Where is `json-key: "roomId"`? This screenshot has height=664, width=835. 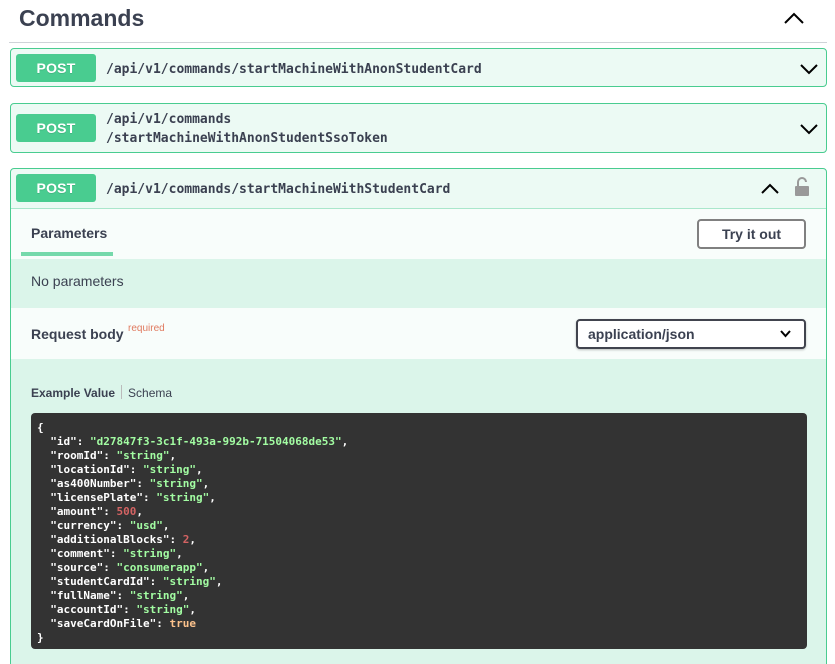 json-key: "roomId" is located at coordinates (77, 455).